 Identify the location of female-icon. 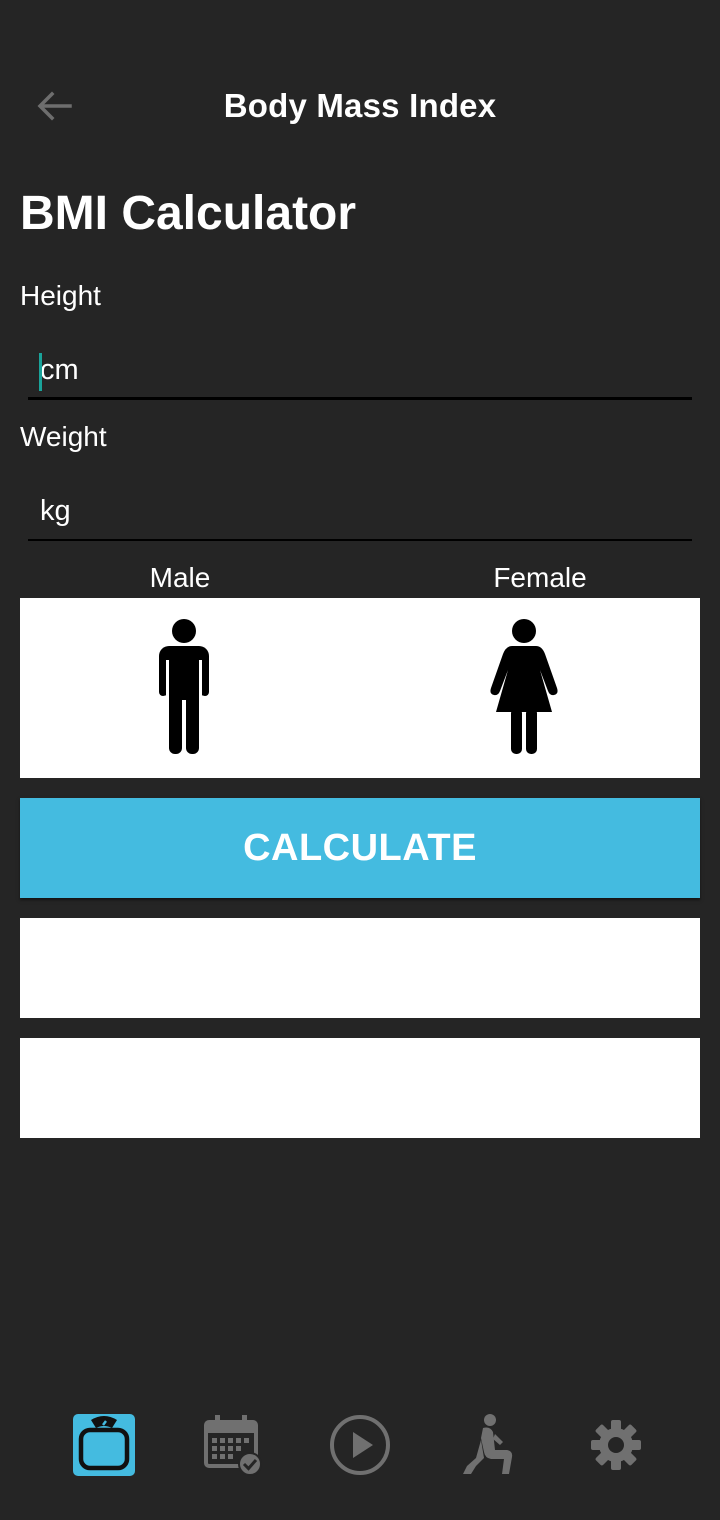
(524, 686).